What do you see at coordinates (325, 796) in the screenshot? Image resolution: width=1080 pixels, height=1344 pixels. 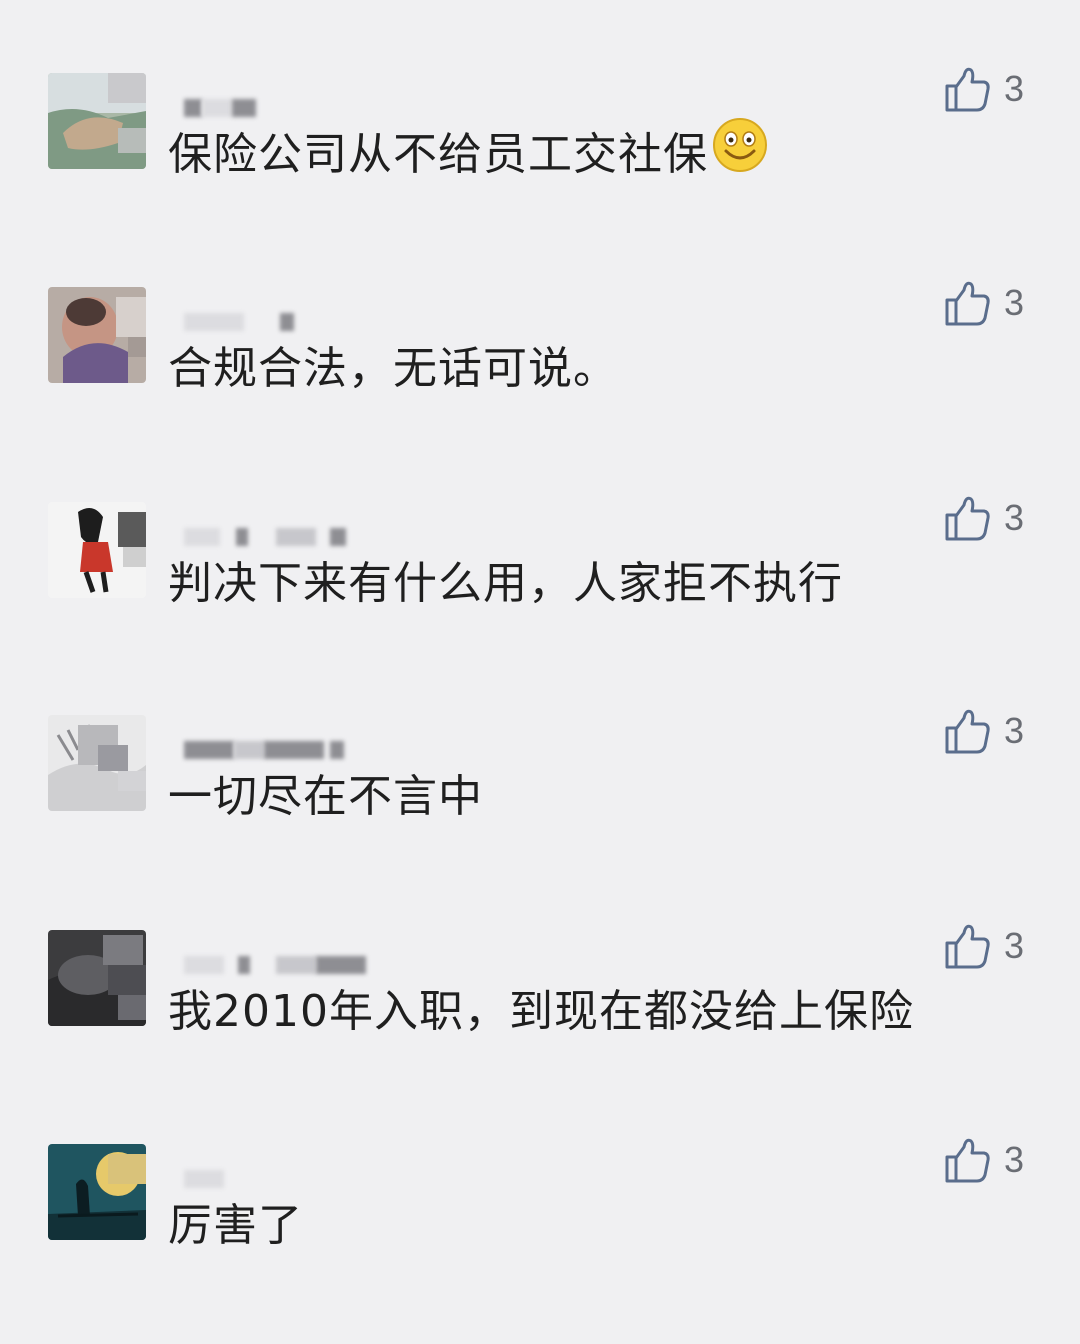 I see `comment-text: 一切尽在不言中` at bounding box center [325, 796].